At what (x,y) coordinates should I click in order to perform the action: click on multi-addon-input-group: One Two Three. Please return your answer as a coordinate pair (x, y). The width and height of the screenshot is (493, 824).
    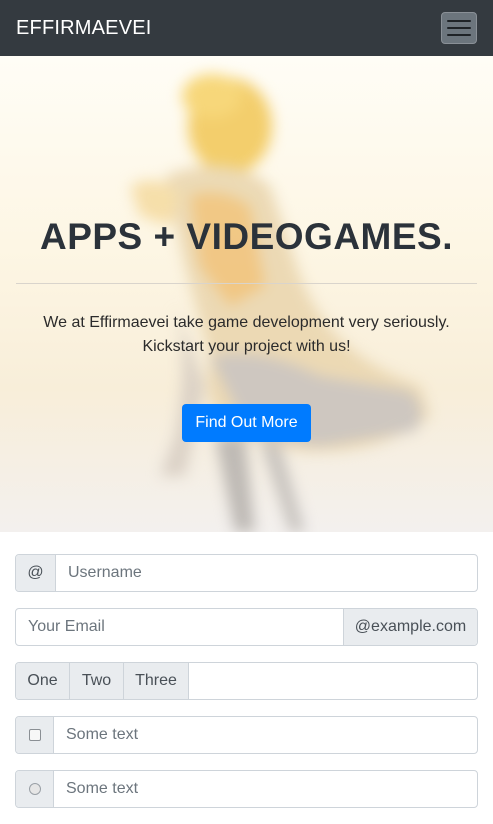
    Looking at the image, I should click on (246, 681).